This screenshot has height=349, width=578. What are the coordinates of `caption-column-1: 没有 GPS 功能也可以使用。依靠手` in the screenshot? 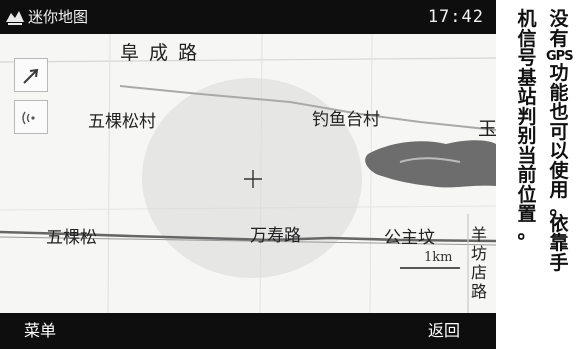 It's located at (560, 141).